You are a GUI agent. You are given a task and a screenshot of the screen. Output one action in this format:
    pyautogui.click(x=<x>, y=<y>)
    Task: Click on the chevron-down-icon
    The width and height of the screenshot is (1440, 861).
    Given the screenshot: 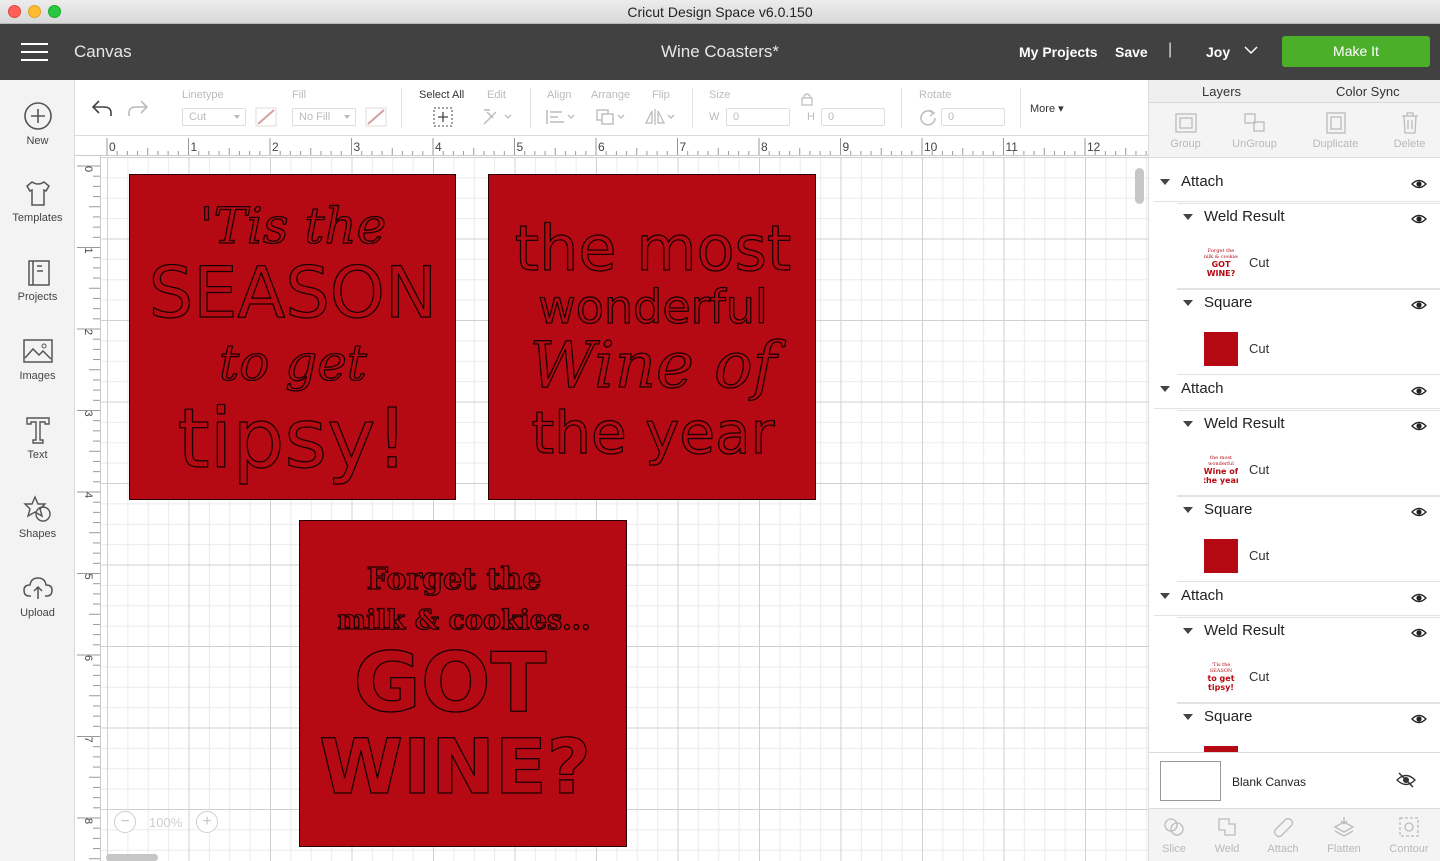 What is the action you would take?
    pyautogui.click(x=1251, y=50)
    